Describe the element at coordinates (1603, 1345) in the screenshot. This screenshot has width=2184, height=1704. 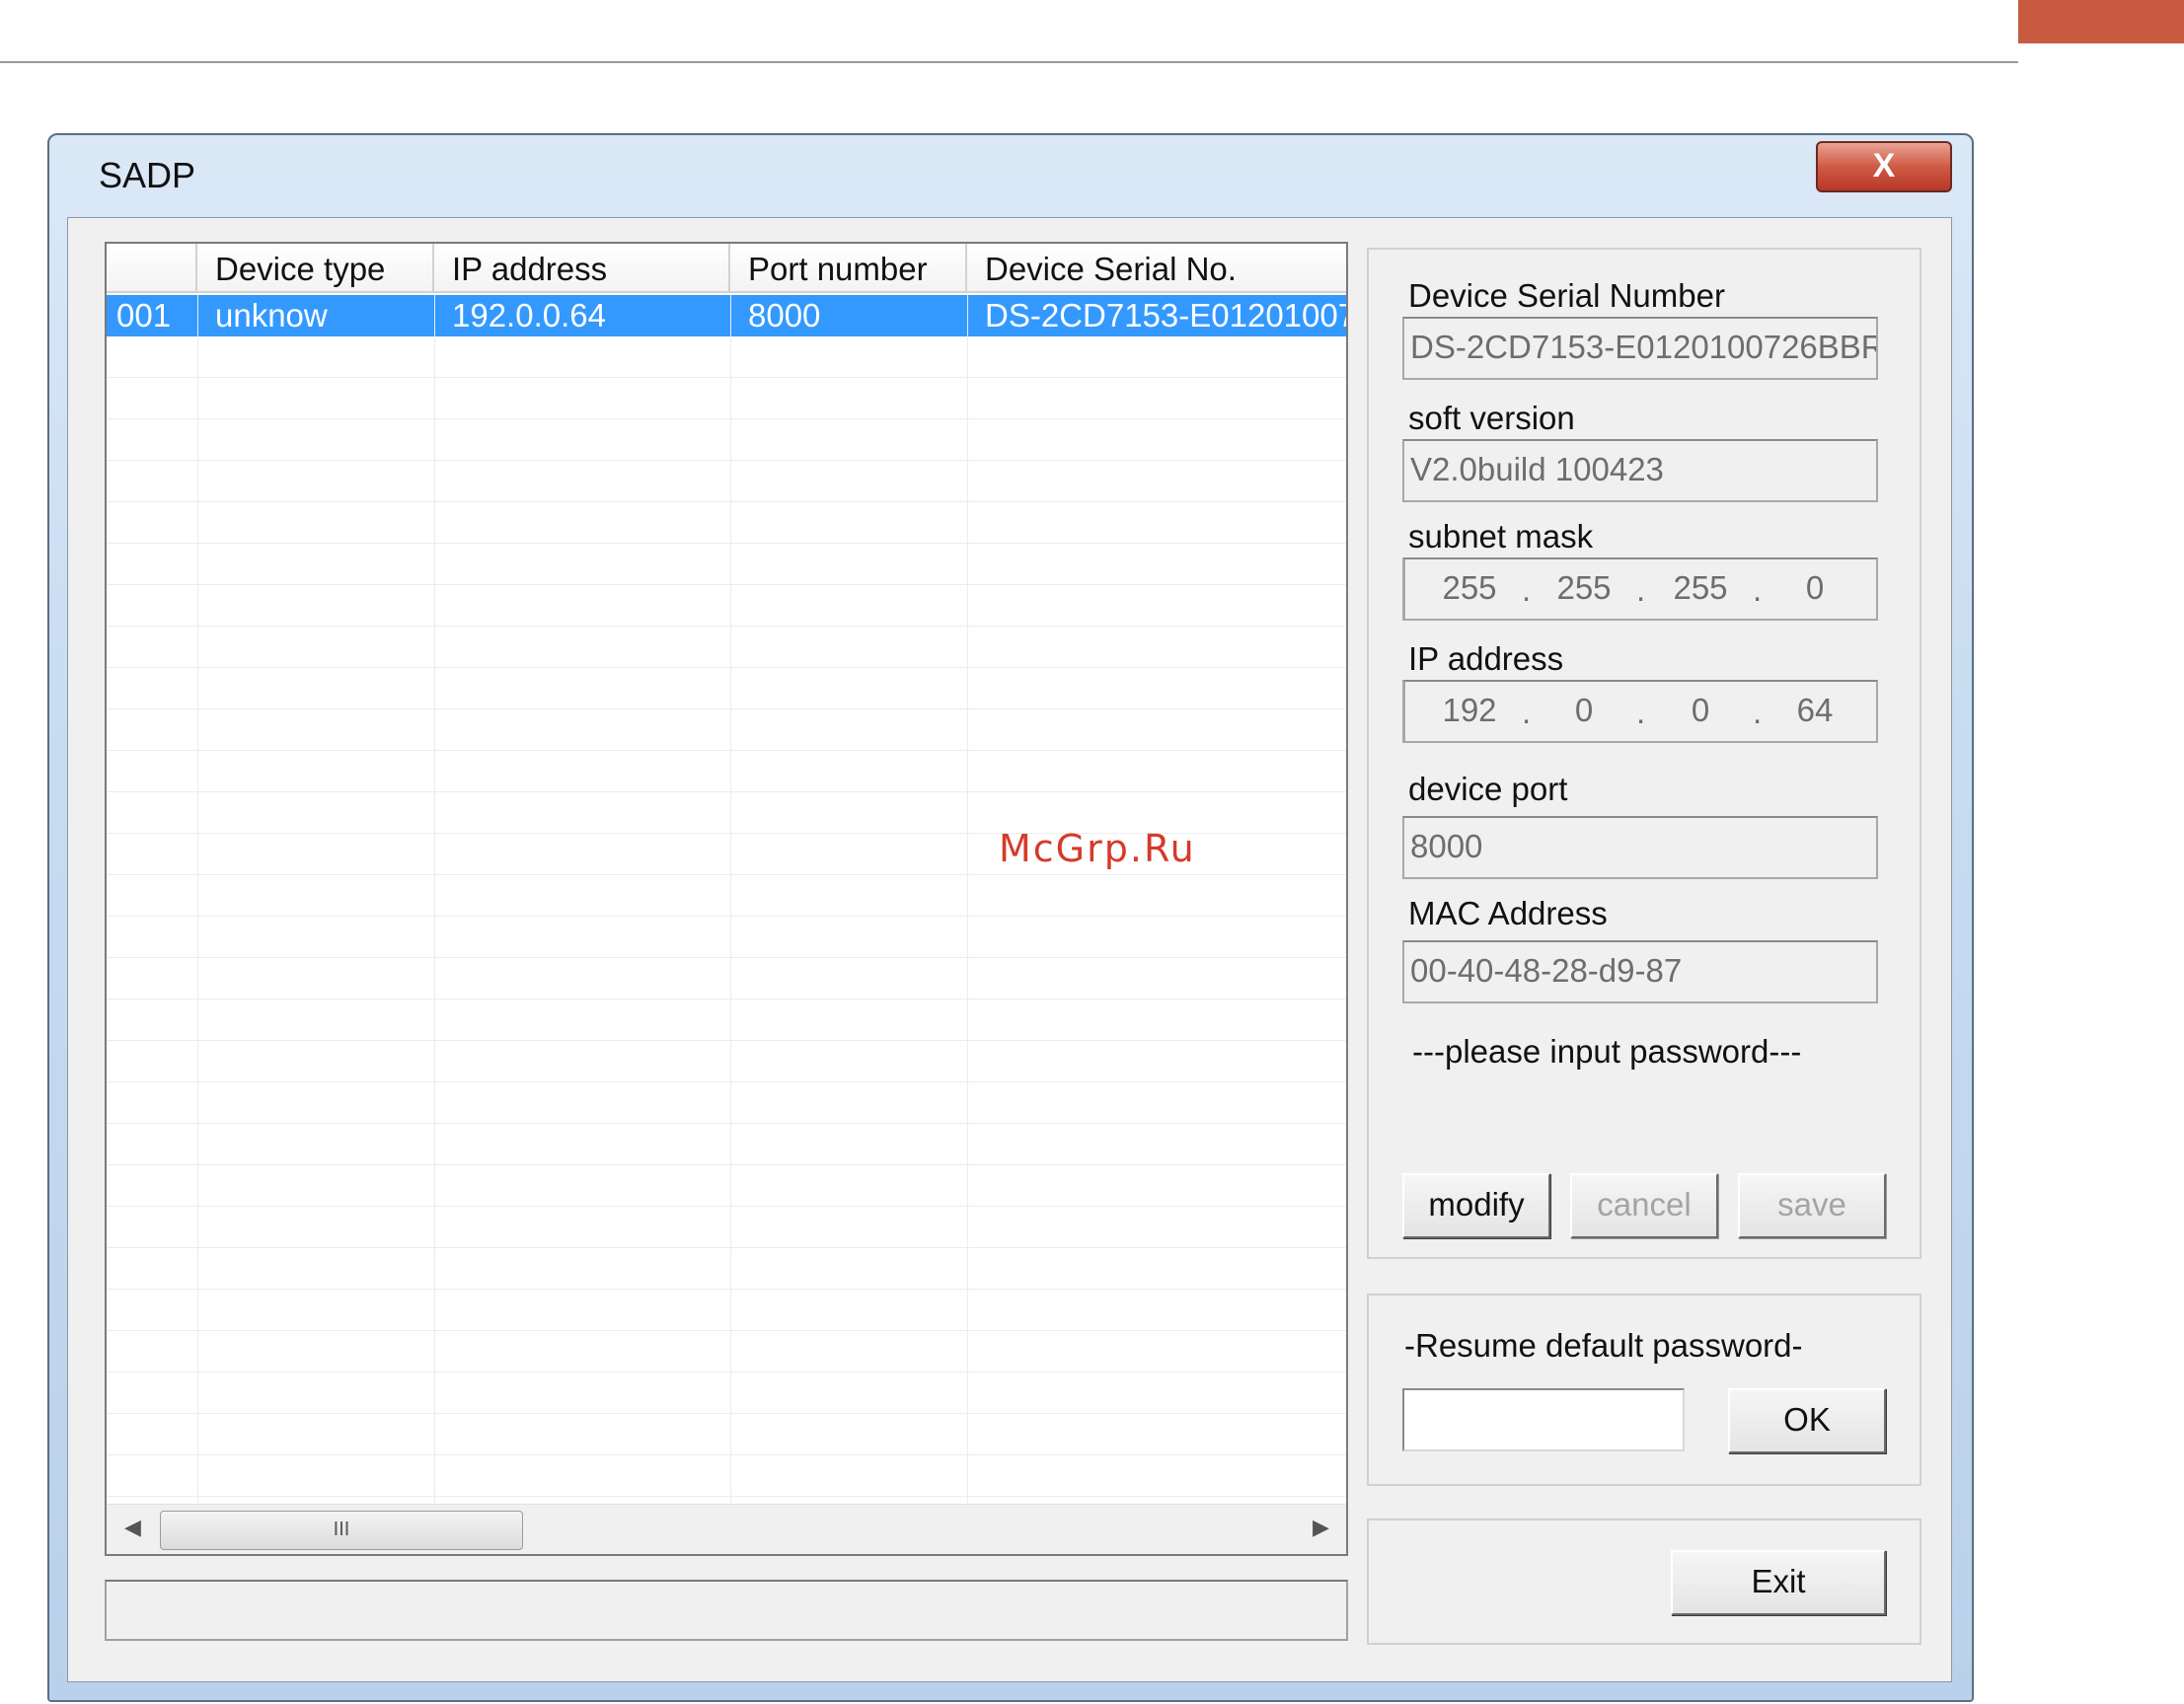
I see `resume-password-label: -Resume default password-` at that location.